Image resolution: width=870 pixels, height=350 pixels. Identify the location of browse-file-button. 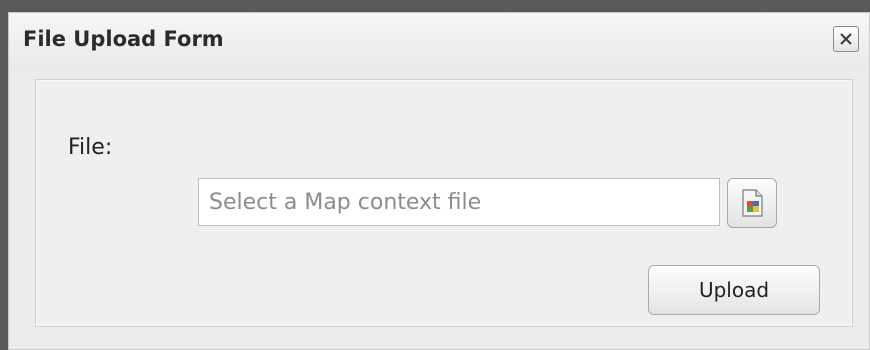
(752, 203).